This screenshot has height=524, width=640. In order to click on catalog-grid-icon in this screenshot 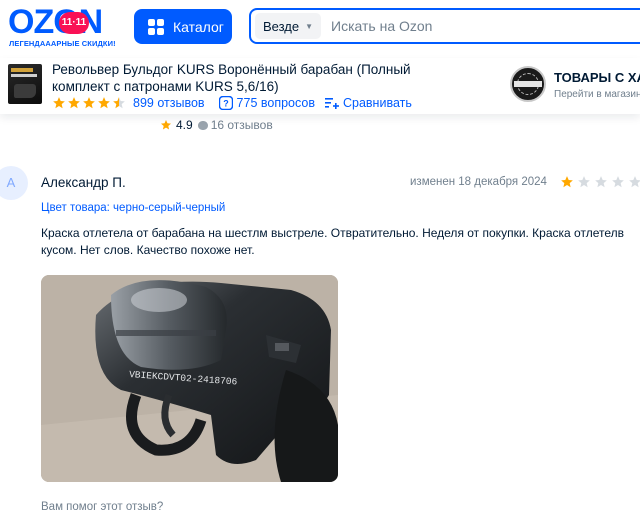, I will do `click(156, 26)`.